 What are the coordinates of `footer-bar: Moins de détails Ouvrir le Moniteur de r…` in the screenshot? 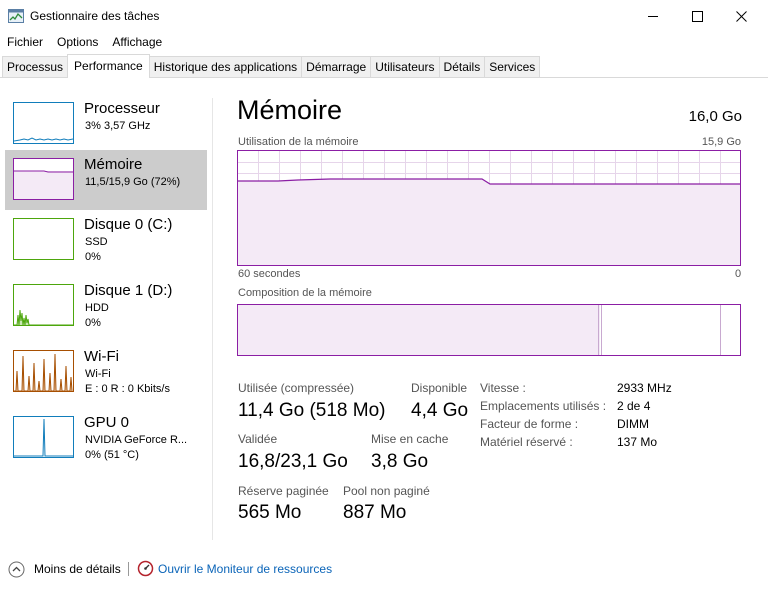 It's located at (384, 569).